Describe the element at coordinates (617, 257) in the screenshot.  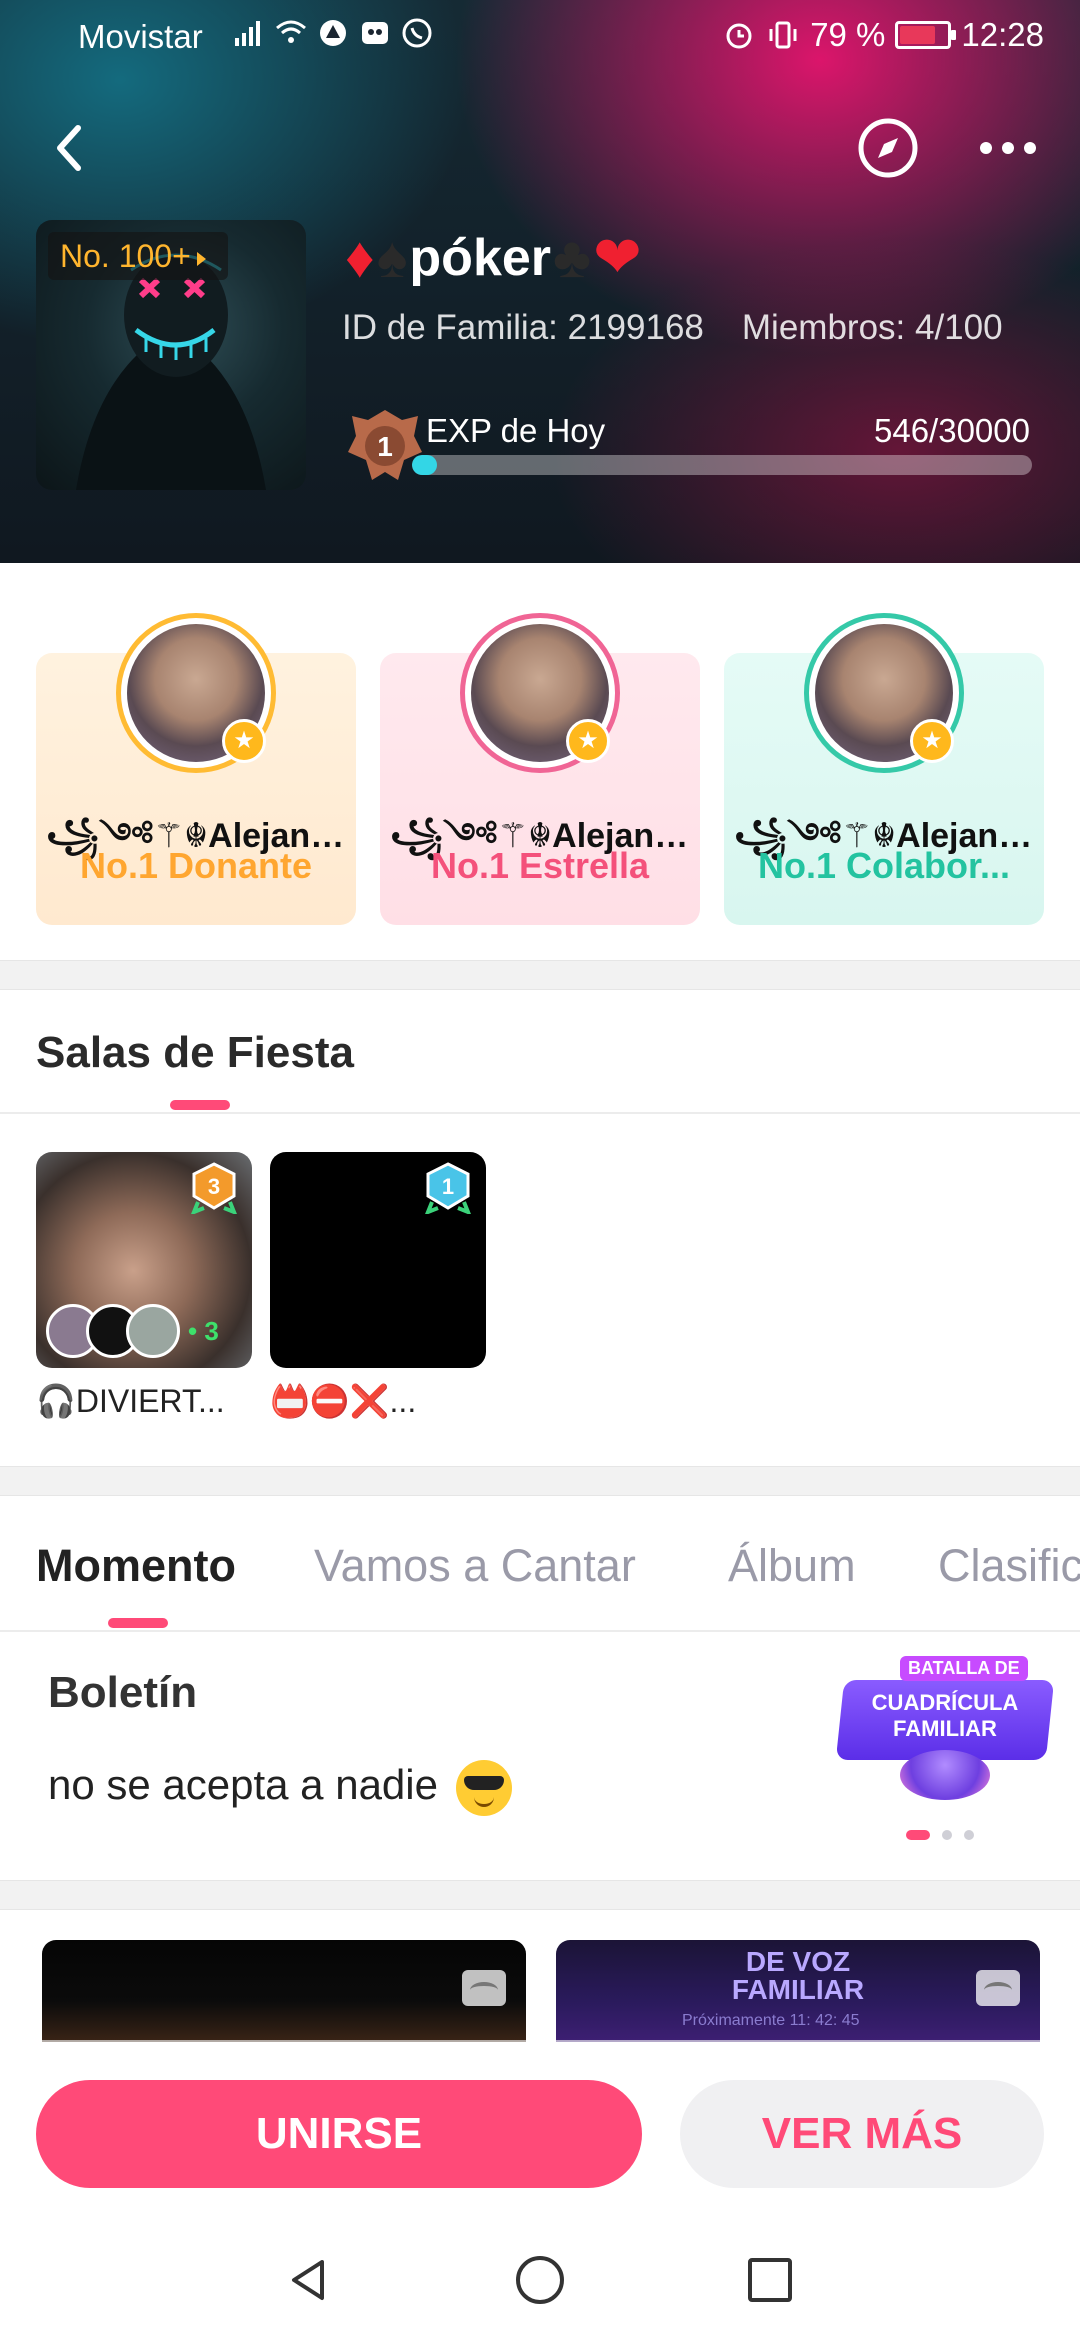
I see `heart-icon: ❤` at that location.